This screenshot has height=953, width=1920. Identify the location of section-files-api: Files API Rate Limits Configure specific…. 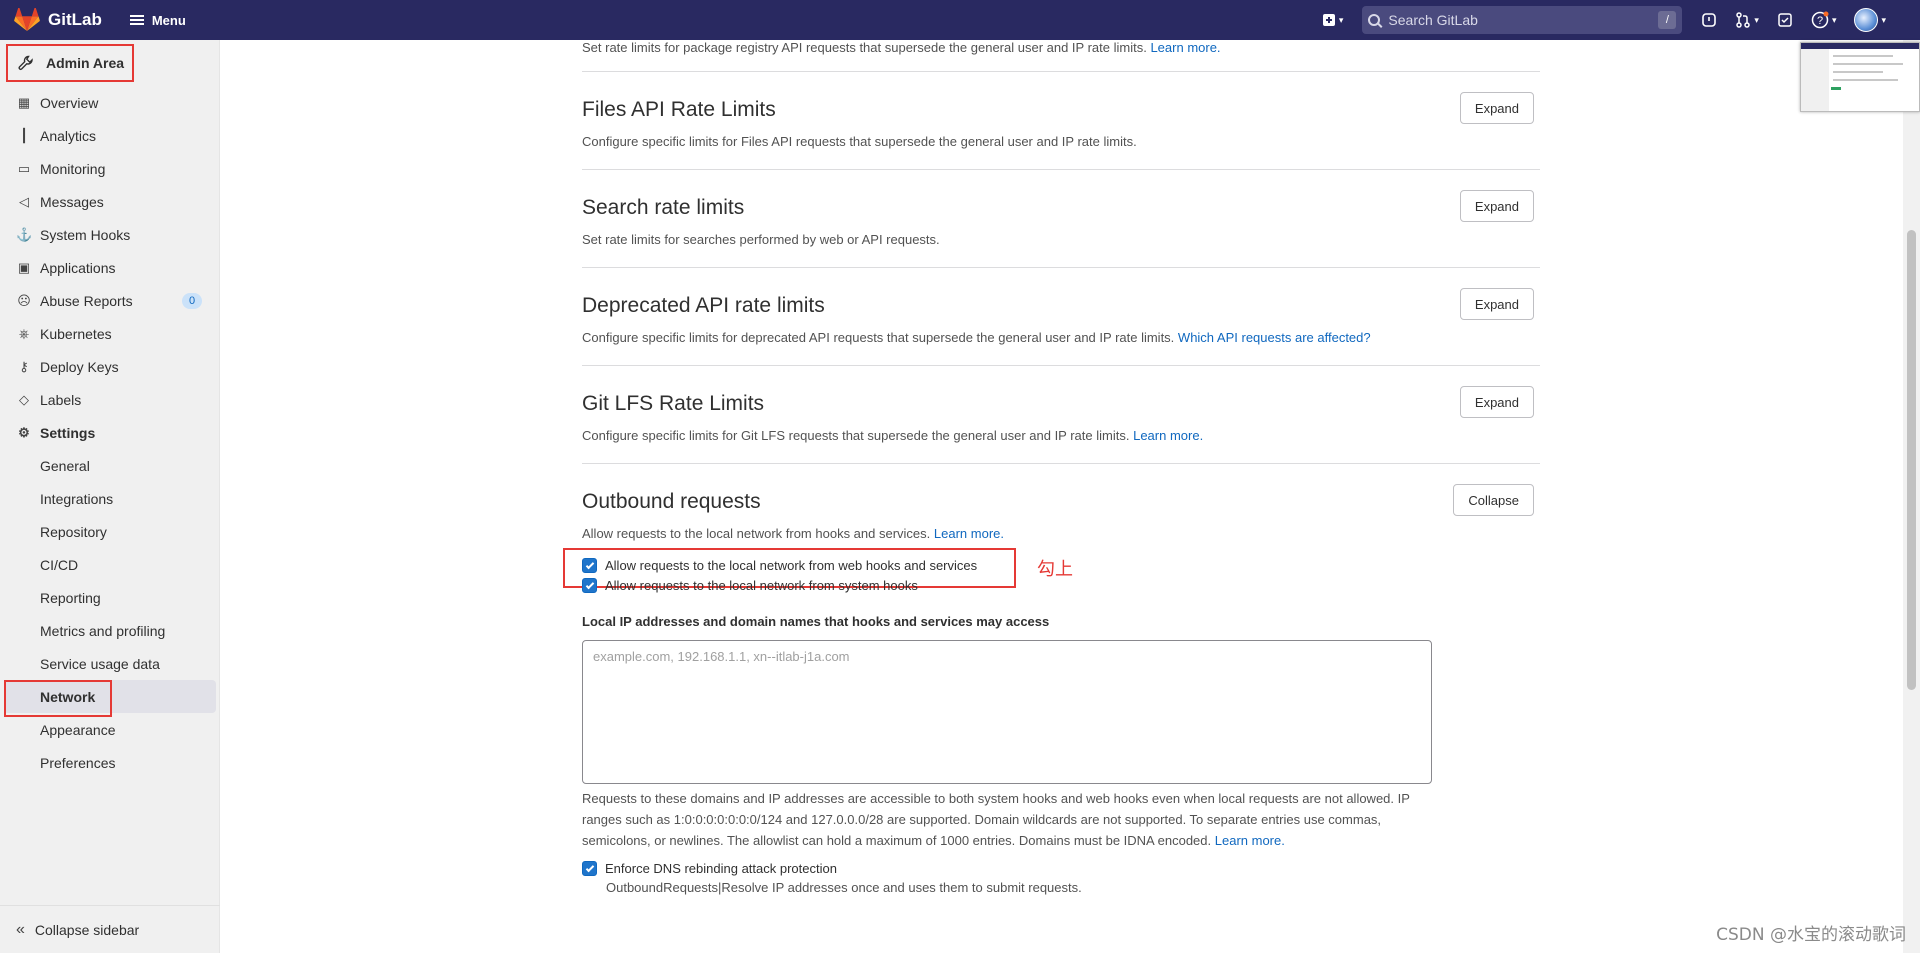
(1061, 120).